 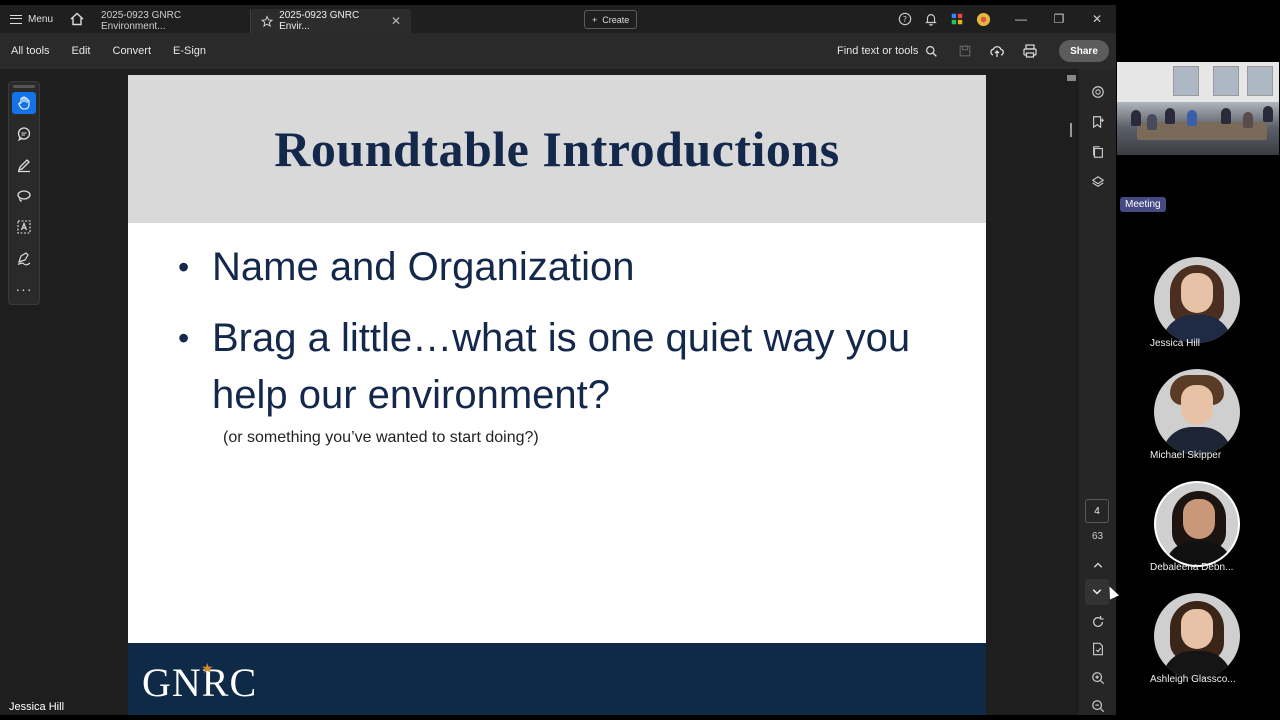 What do you see at coordinates (81, 51) in the screenshot?
I see `edit-menu: Edit` at bounding box center [81, 51].